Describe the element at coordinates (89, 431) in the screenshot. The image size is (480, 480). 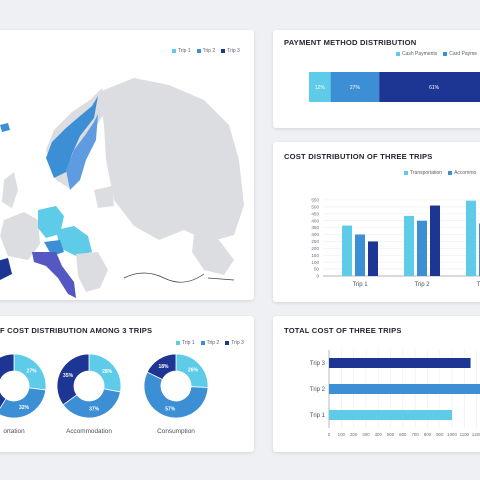
I see `donut-category-label: Accommodation` at that location.